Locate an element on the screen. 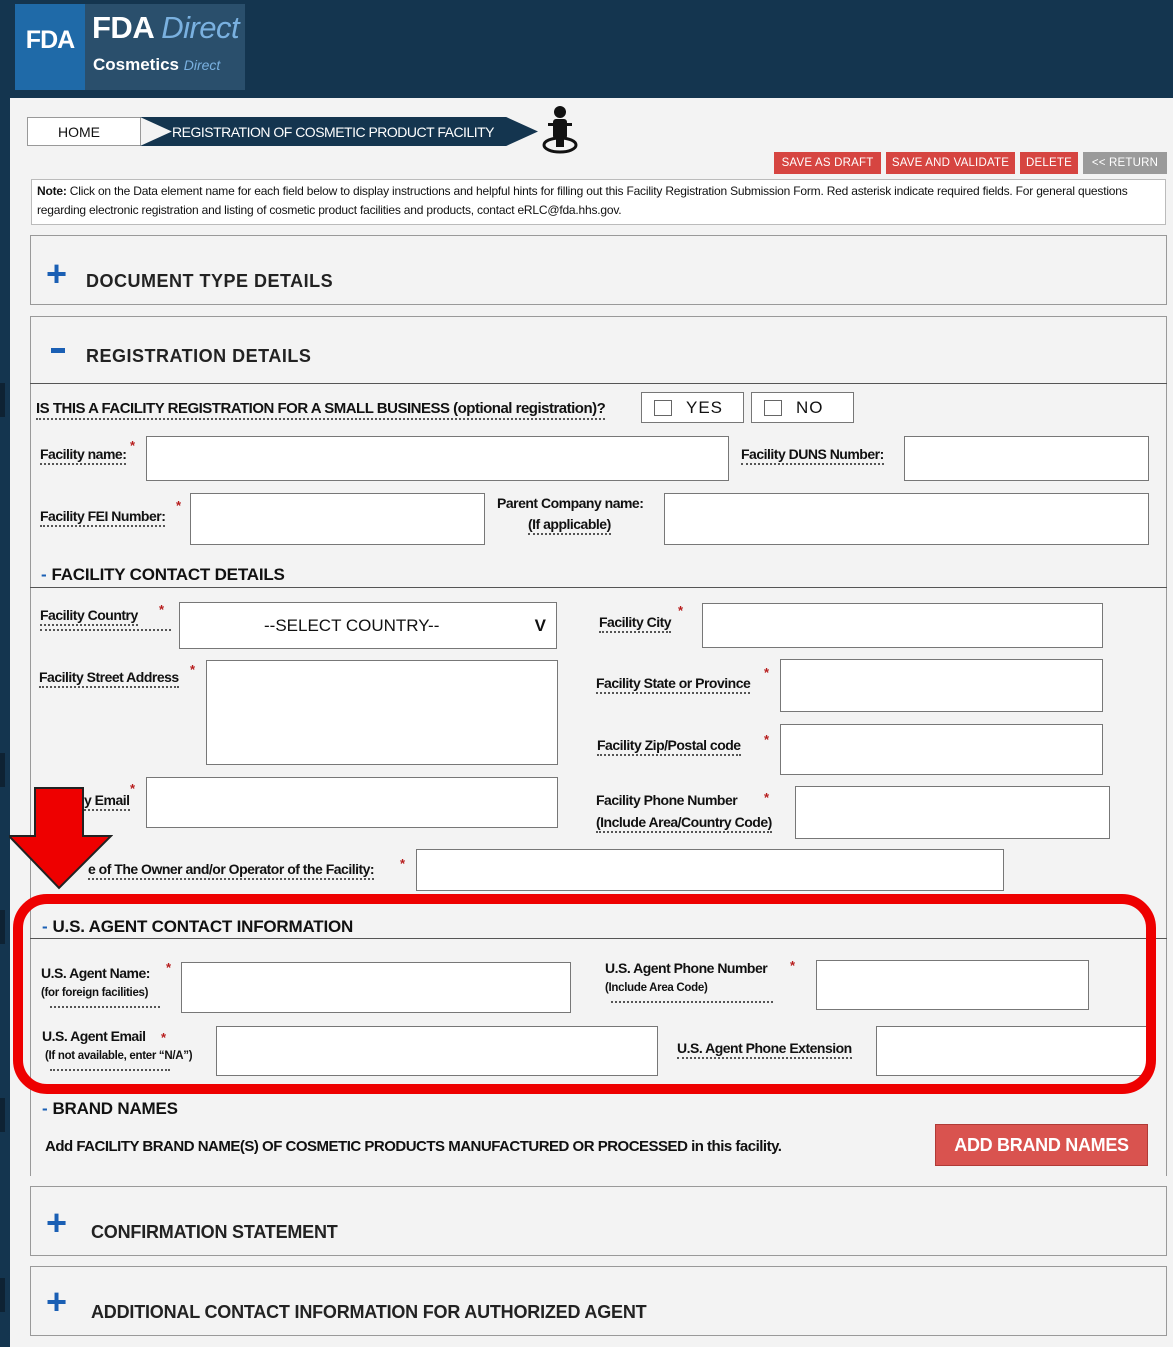  brand-names-title: - BRAND NAMES is located at coordinates (110, 1109).